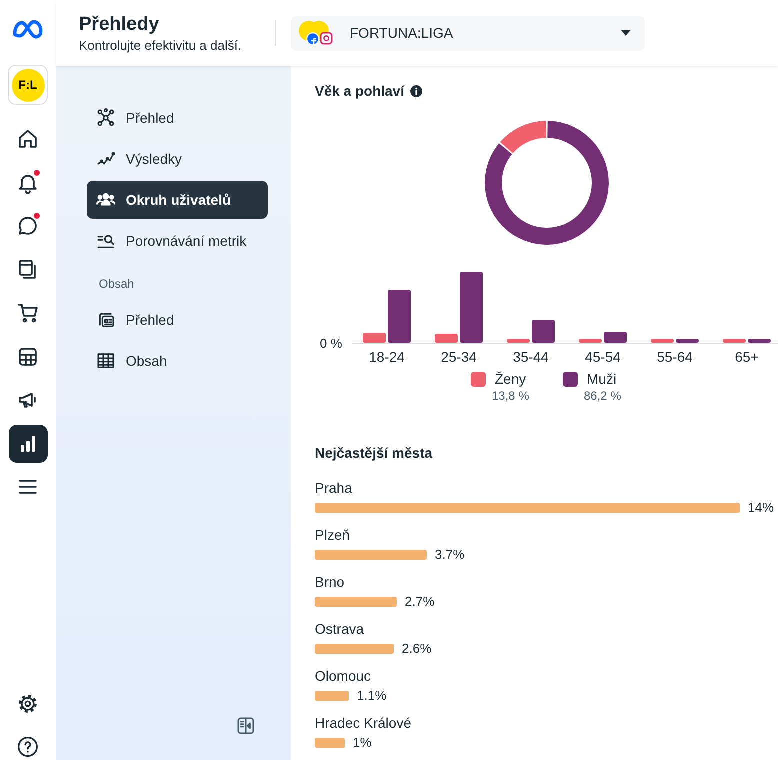 The height and width of the screenshot is (760, 778). Describe the element at coordinates (602, 379) in the screenshot. I see `legend-label: Muži` at that location.